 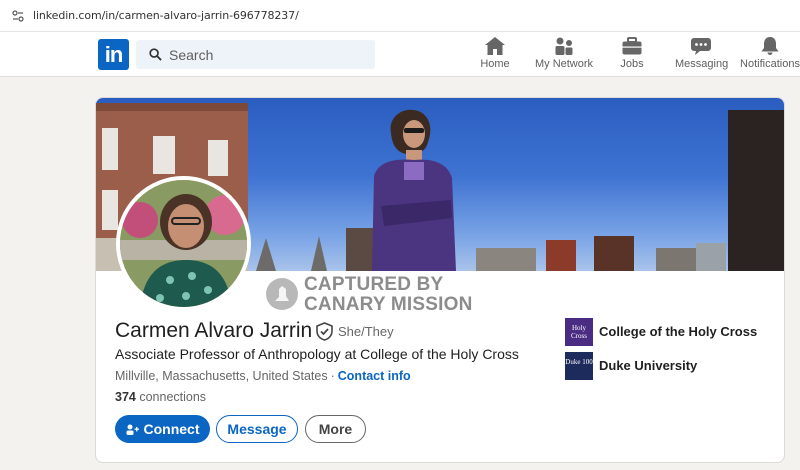 I want to click on nav-notifications: Notifications, so click(x=770, y=53).